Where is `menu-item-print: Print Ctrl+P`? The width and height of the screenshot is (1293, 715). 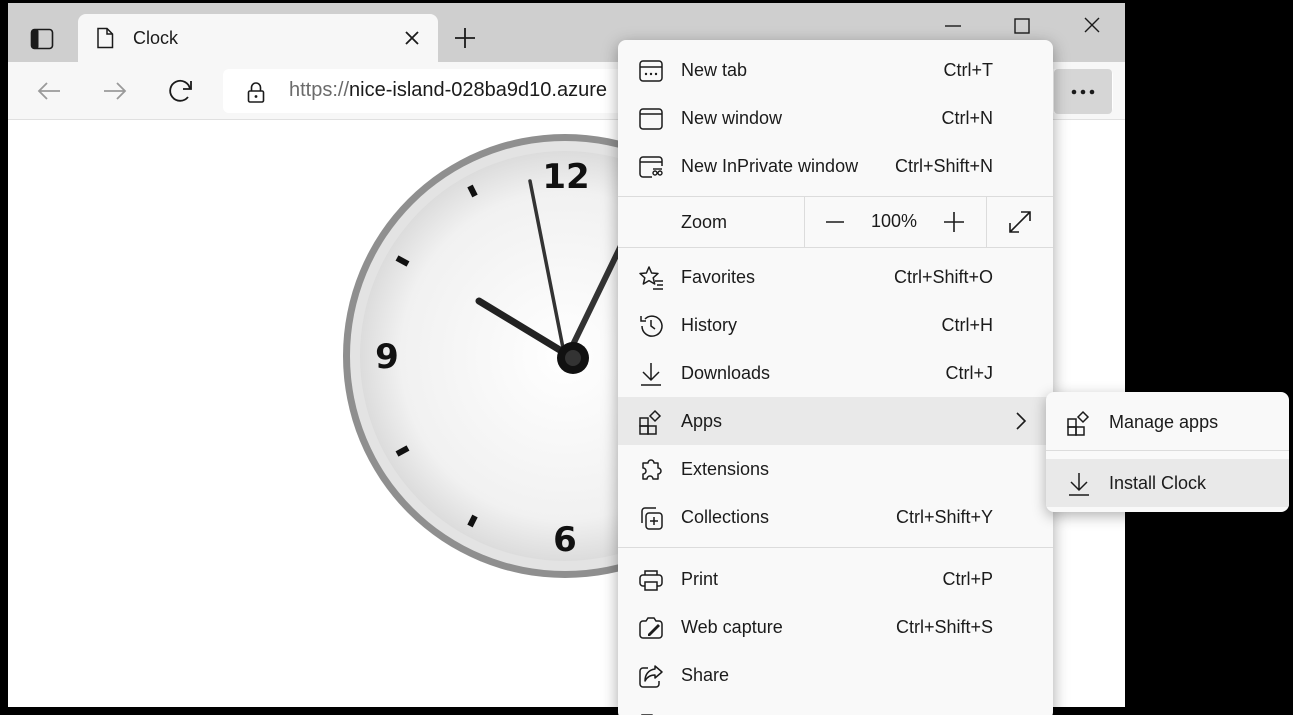 menu-item-print: Print Ctrl+P is located at coordinates (835, 579).